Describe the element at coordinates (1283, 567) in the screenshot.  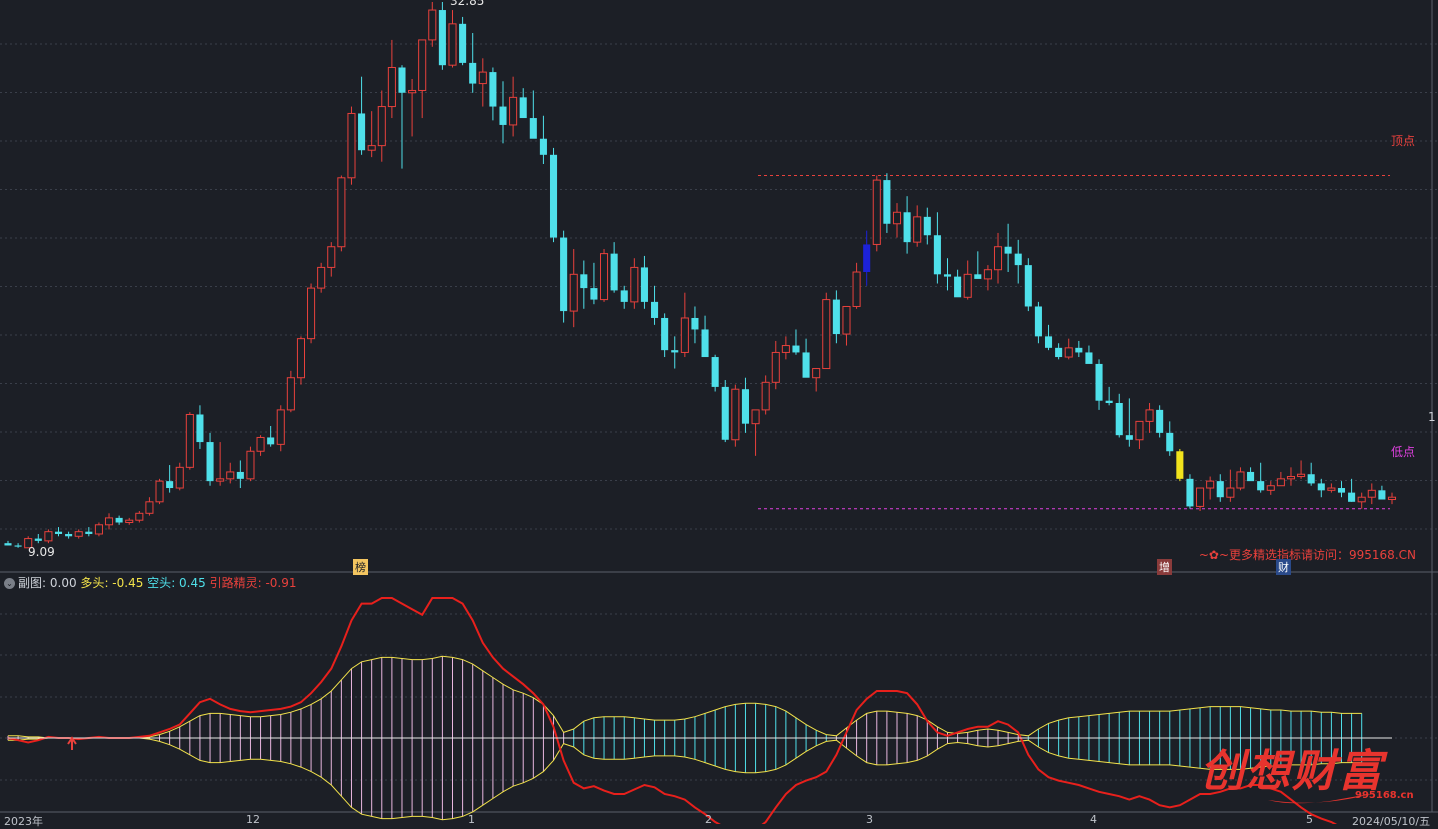
I see `tag-cai: 财` at that location.